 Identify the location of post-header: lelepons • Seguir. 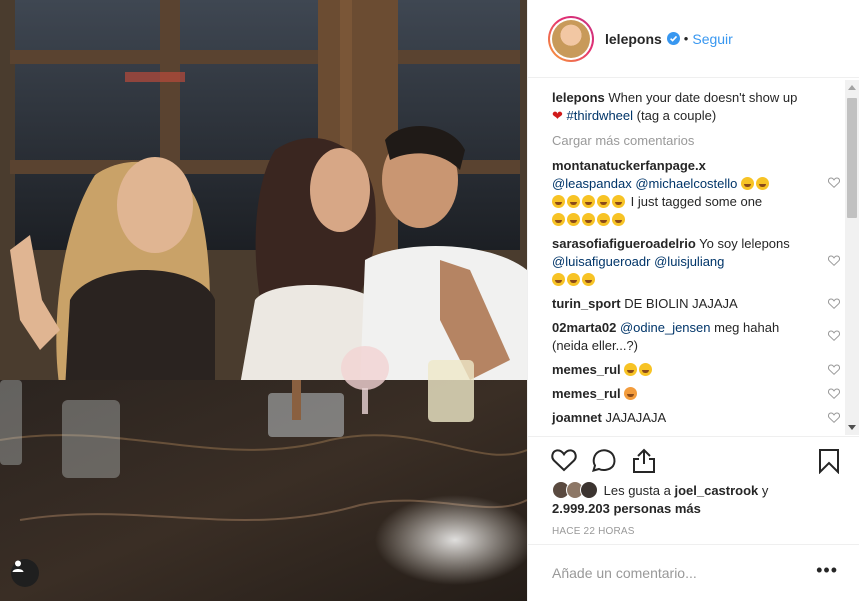
(693, 39).